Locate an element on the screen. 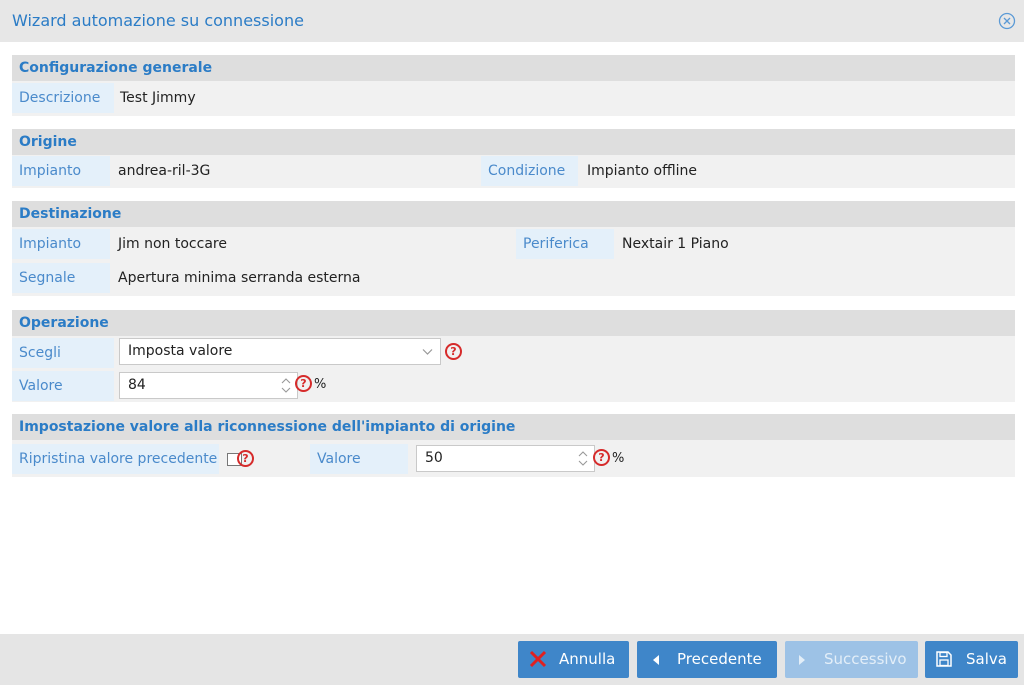 The width and height of the screenshot is (1024, 685). previous-button-label: Precedente is located at coordinates (719, 659).